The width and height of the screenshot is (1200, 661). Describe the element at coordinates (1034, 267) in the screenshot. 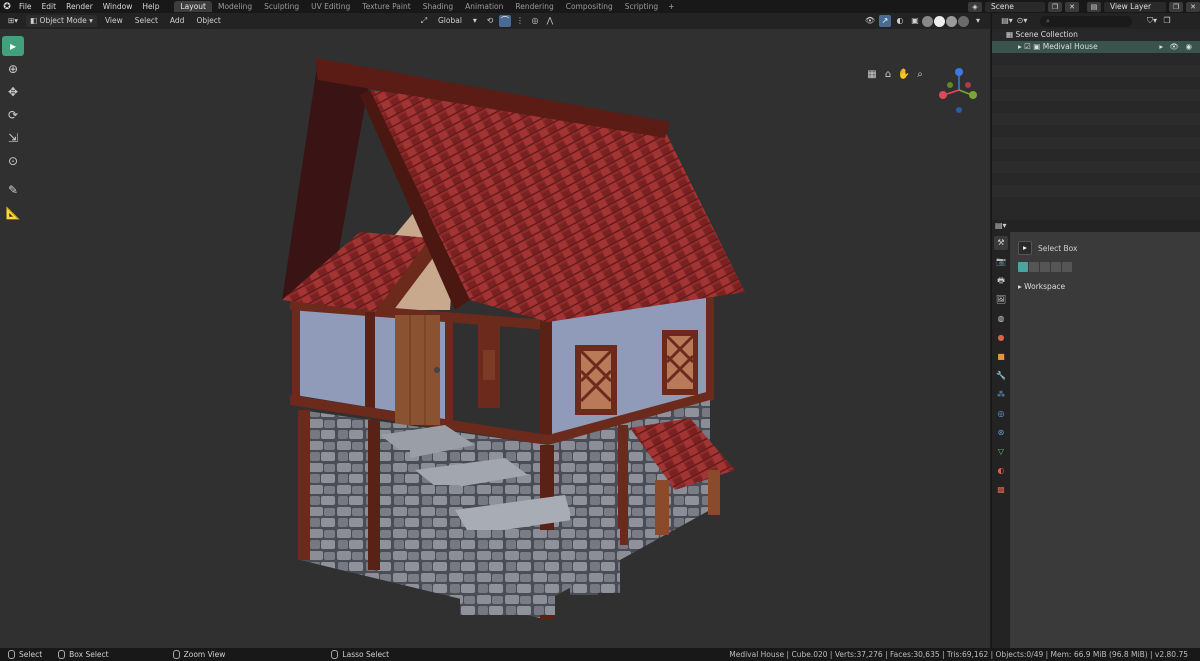

I see `mode-extend-icon` at that location.